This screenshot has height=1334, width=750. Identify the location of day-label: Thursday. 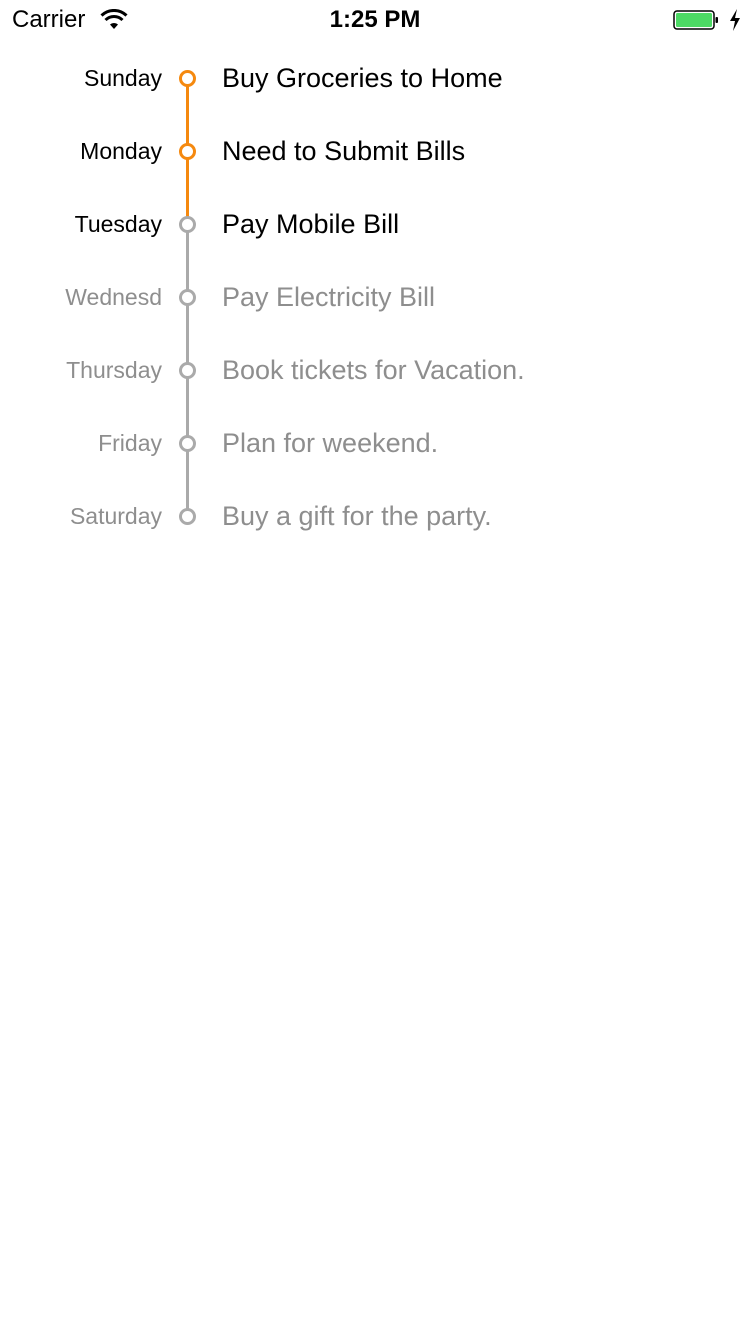
(114, 370).